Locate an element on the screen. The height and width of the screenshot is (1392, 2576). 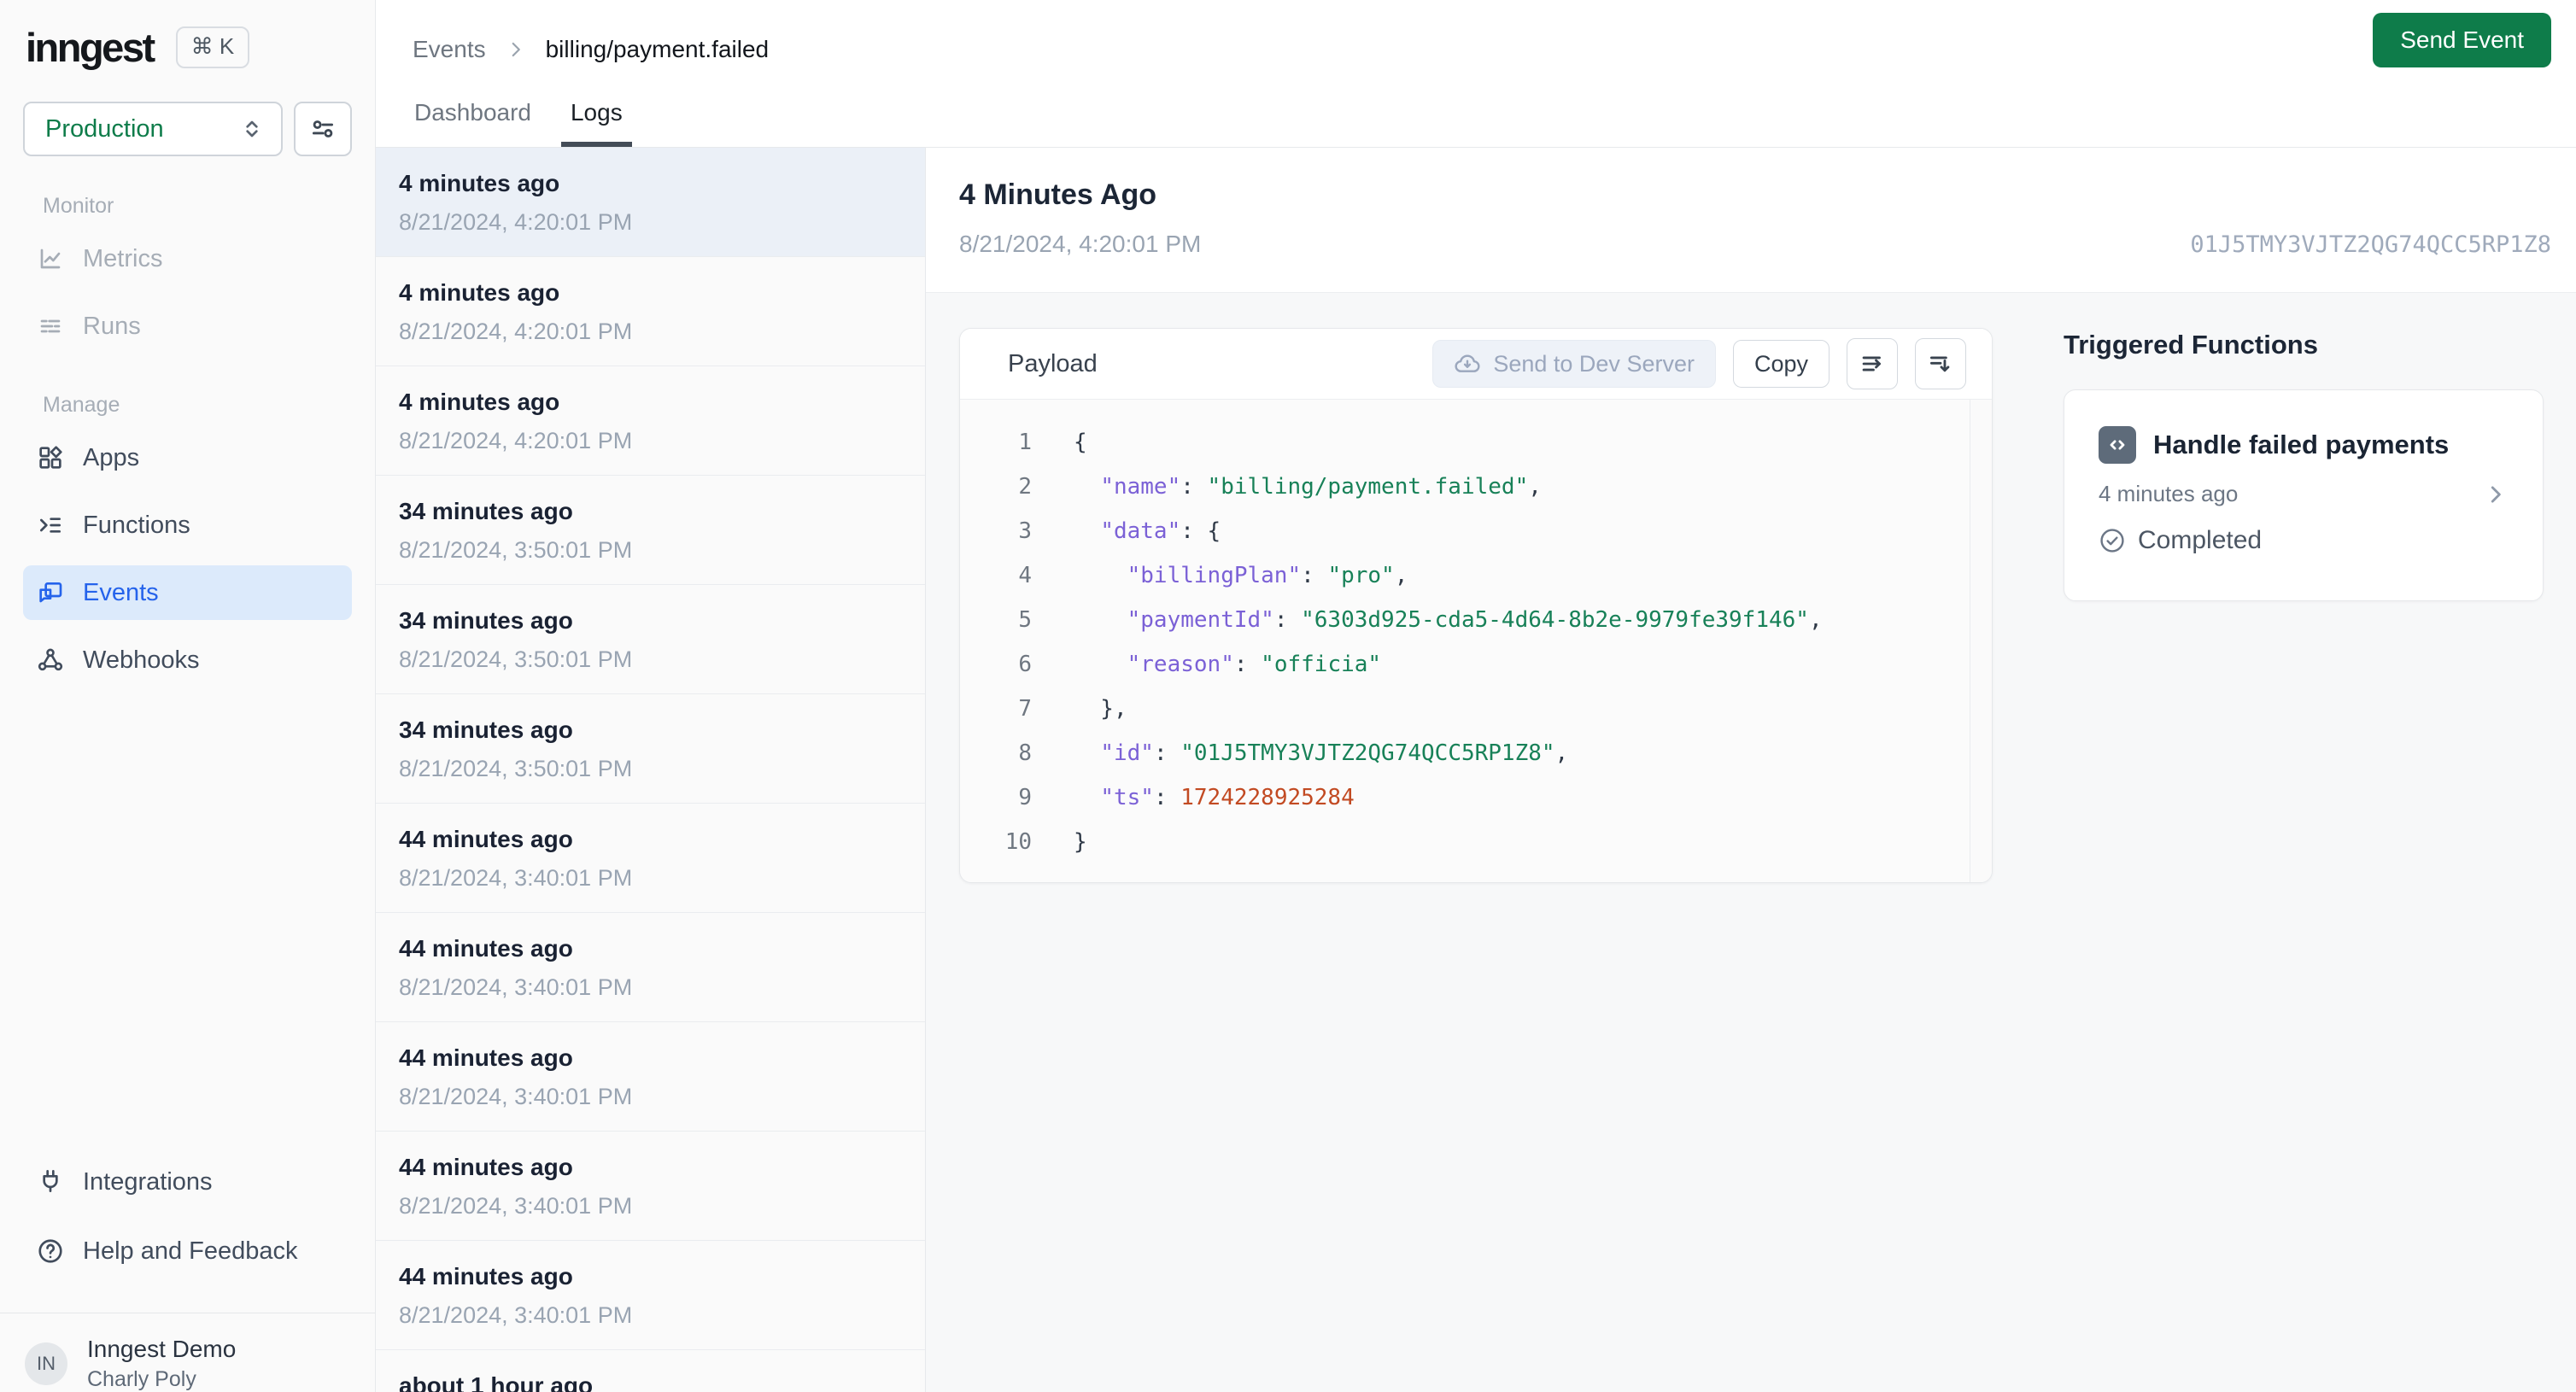
sliders-icon is located at coordinates (322, 128).